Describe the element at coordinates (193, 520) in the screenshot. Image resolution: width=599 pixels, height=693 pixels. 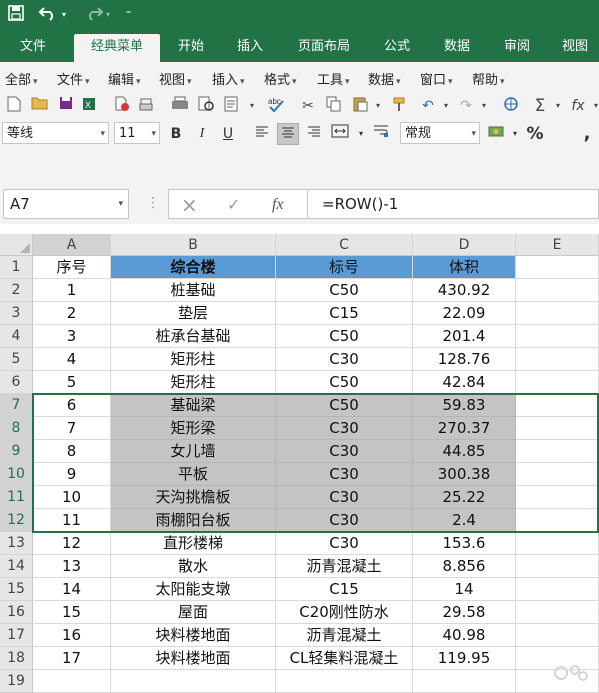
I see `cell-b12: 雨棚阳台板` at that location.